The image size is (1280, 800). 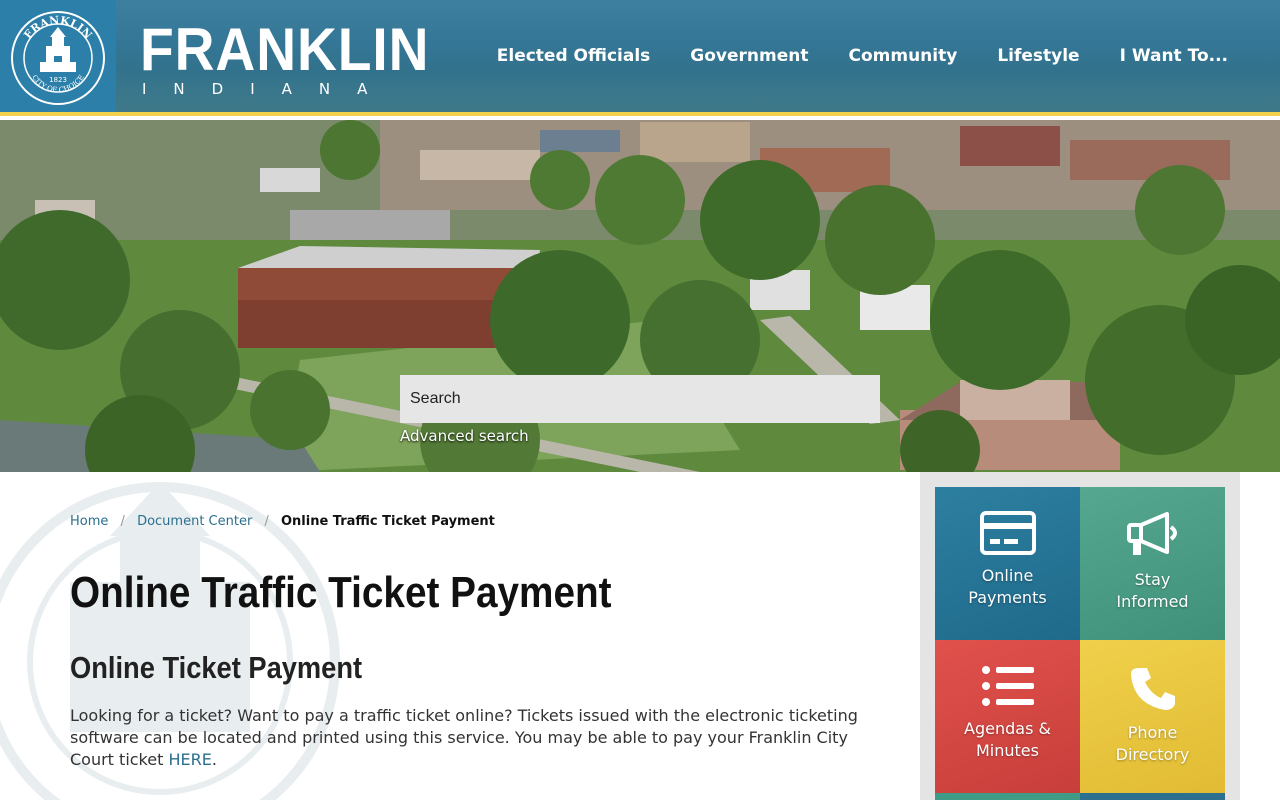 What do you see at coordinates (1038, 56) in the screenshot?
I see `nav-lifestyle: Lifestyle` at bounding box center [1038, 56].